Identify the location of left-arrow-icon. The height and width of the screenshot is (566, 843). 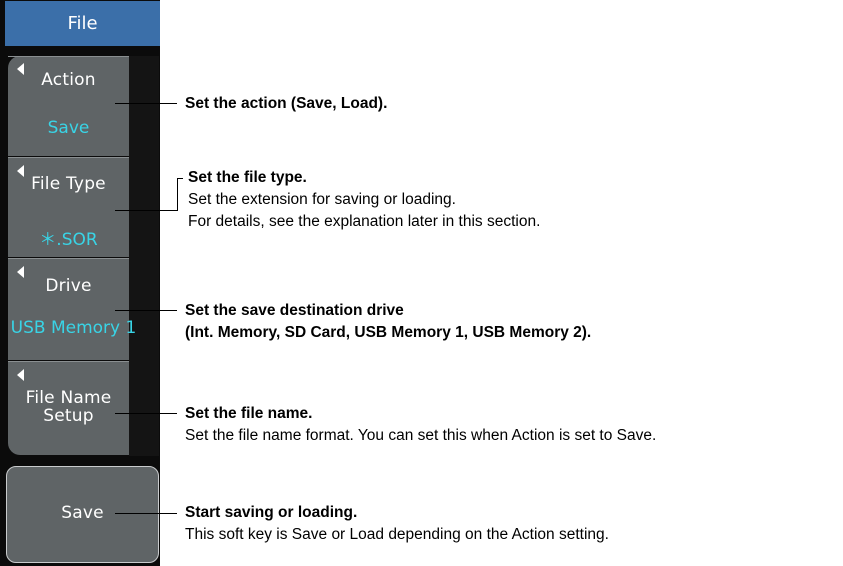
(20, 375).